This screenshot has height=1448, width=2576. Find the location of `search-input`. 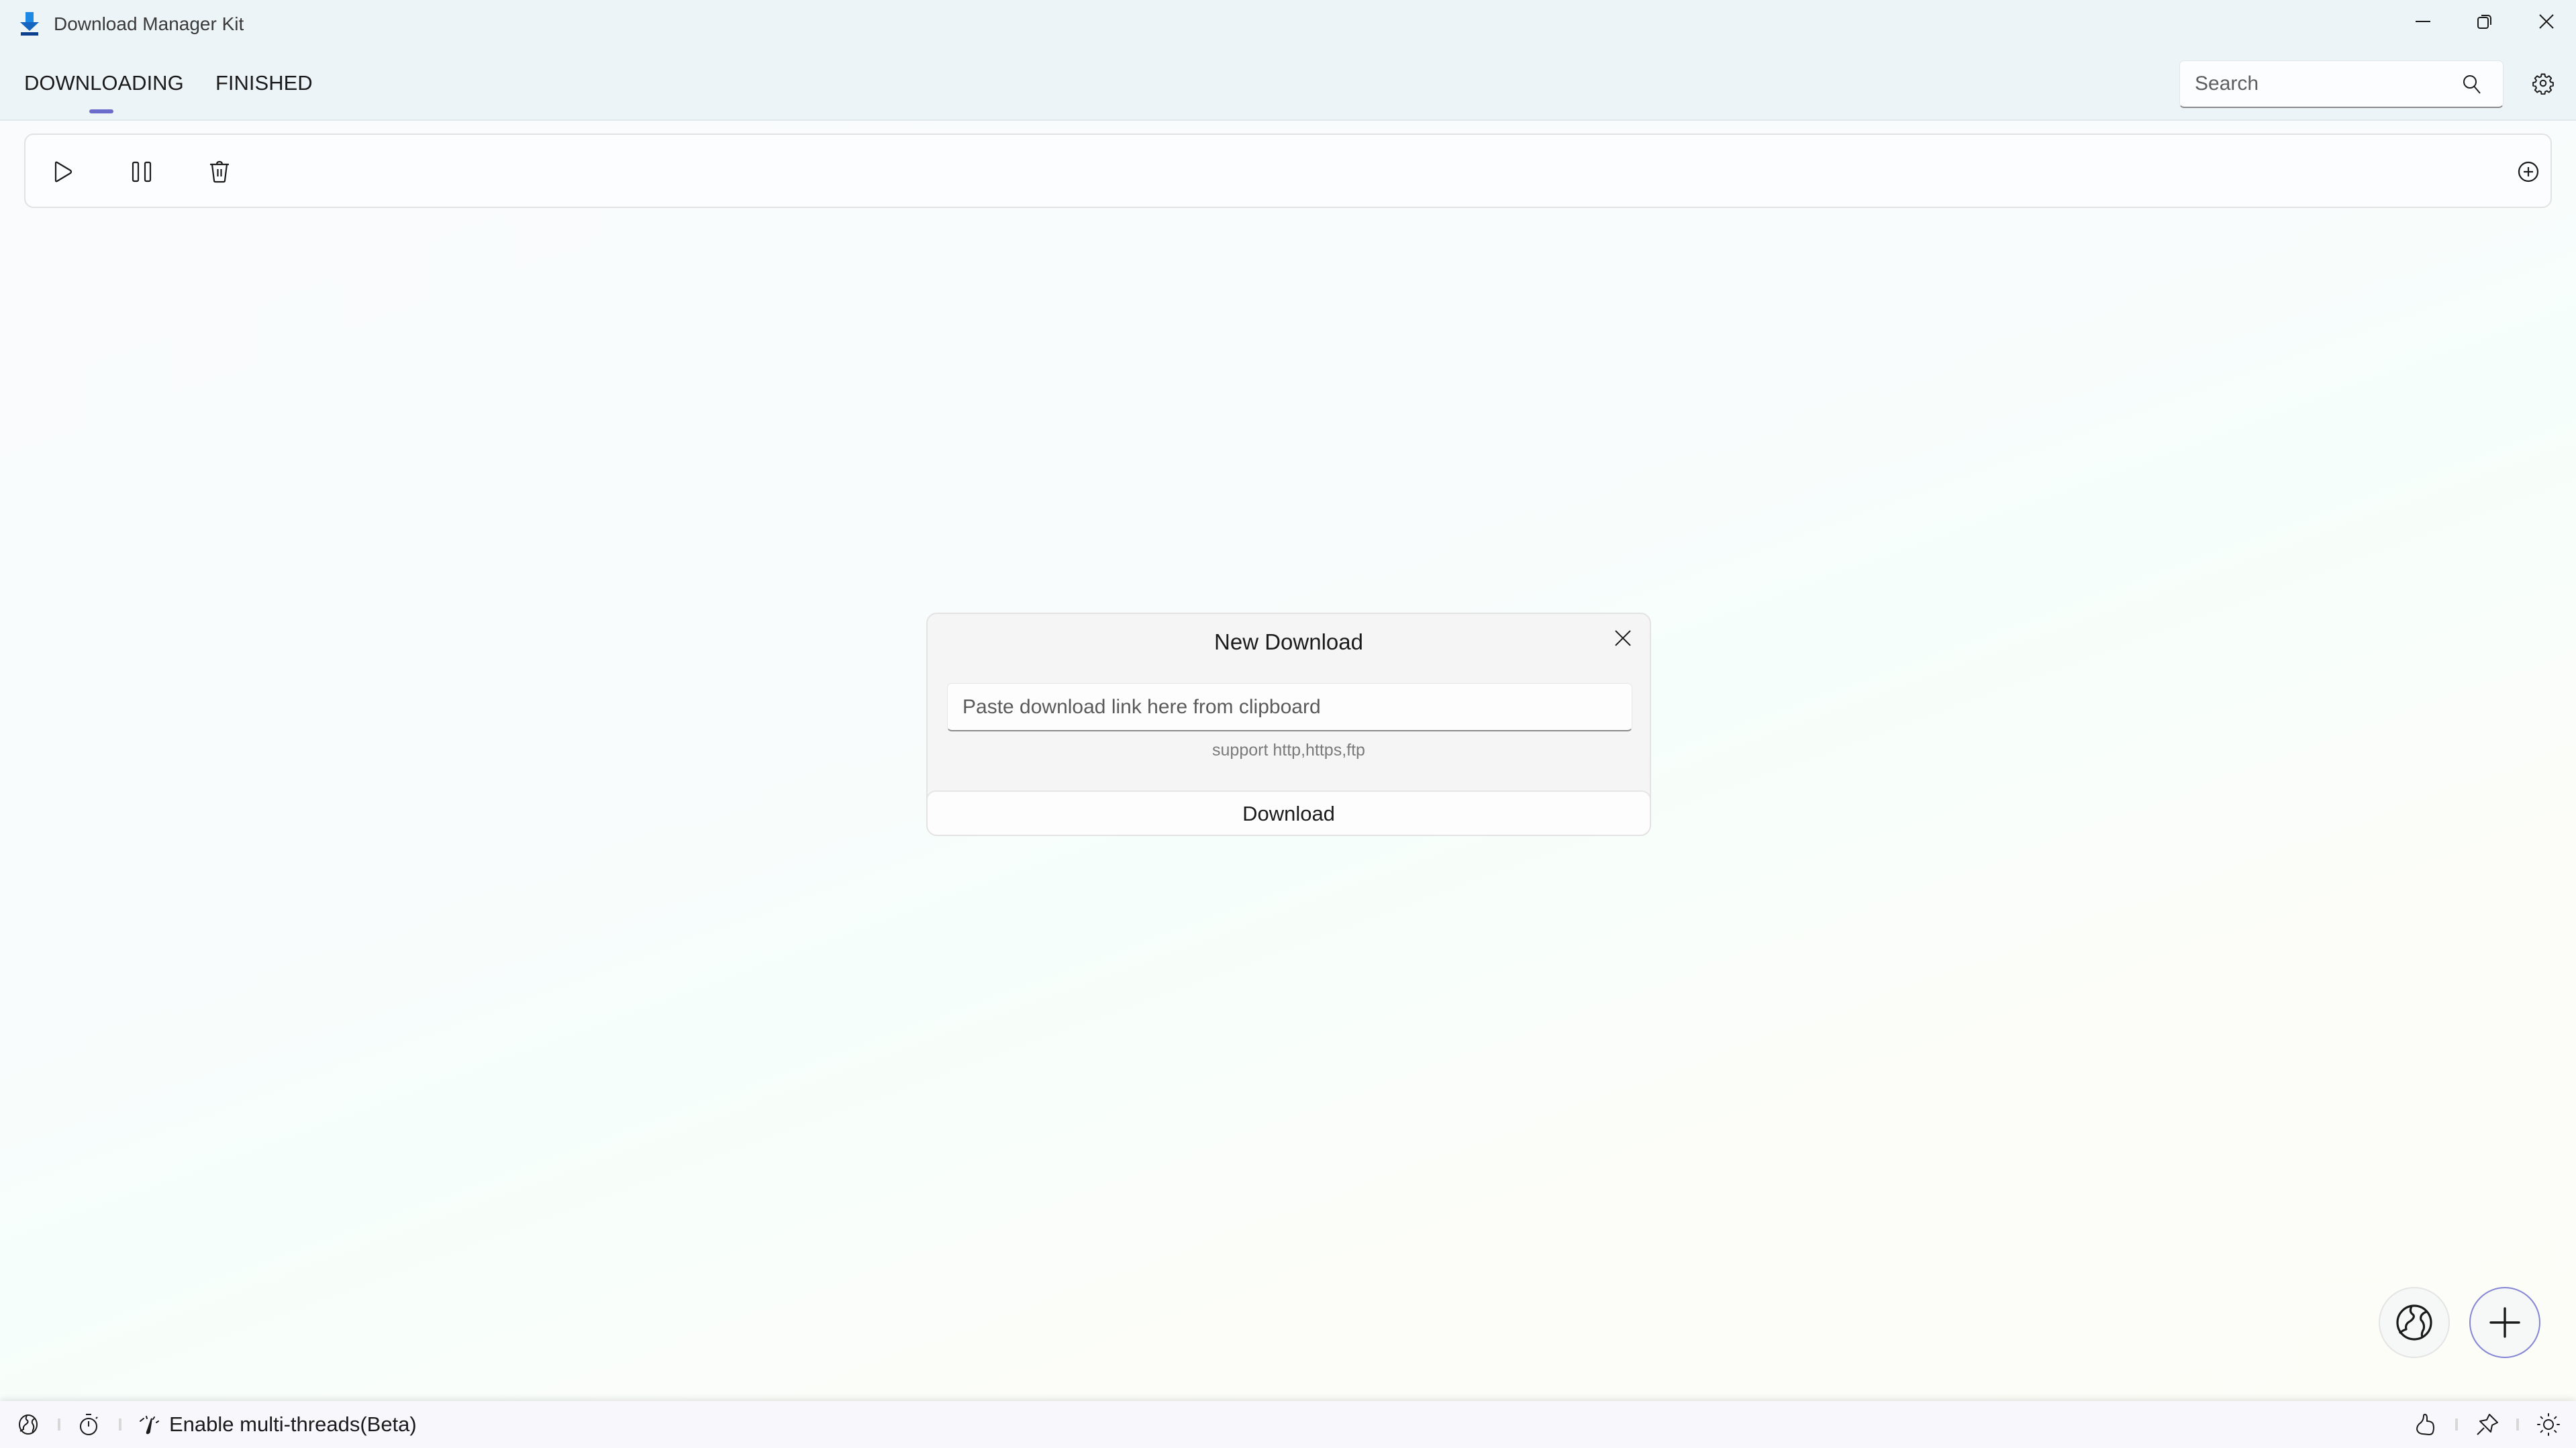

search-input is located at coordinates (2321, 84).